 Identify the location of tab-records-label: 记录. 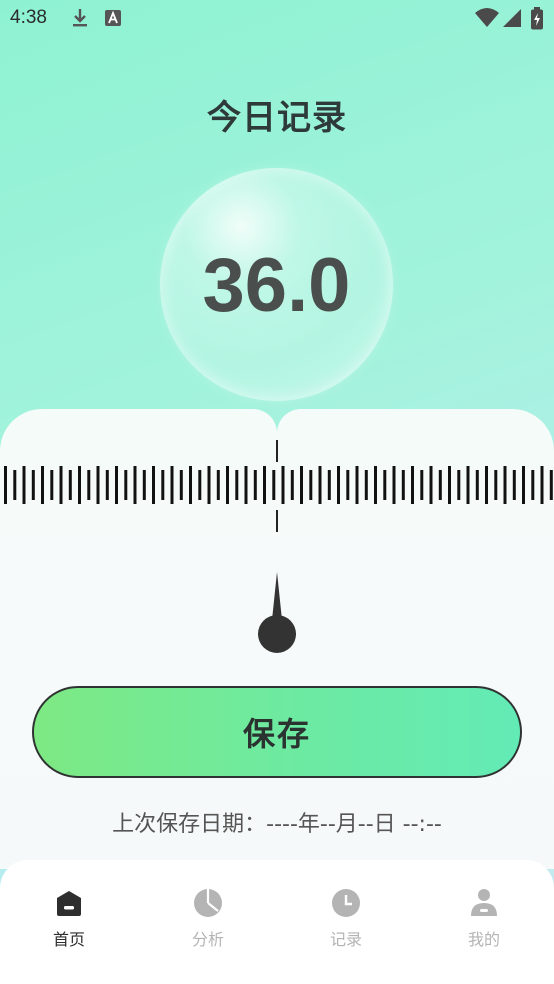
(345, 939).